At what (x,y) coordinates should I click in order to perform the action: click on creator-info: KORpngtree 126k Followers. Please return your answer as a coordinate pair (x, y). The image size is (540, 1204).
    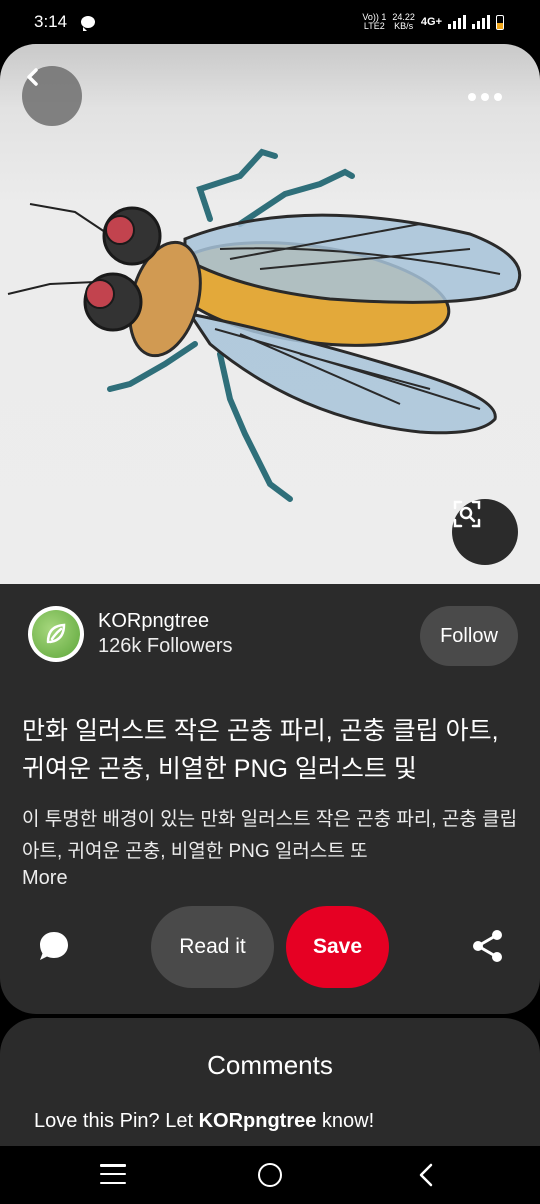
    Looking at the image, I should click on (130, 634).